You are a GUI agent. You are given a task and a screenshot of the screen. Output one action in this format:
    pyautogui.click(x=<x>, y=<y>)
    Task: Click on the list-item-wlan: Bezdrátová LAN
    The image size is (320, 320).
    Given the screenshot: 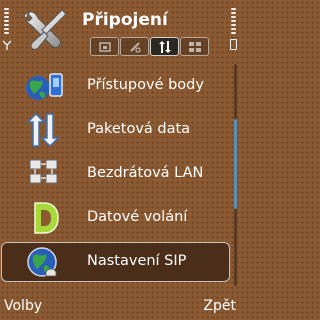 What is the action you would take?
    pyautogui.click(x=116, y=174)
    